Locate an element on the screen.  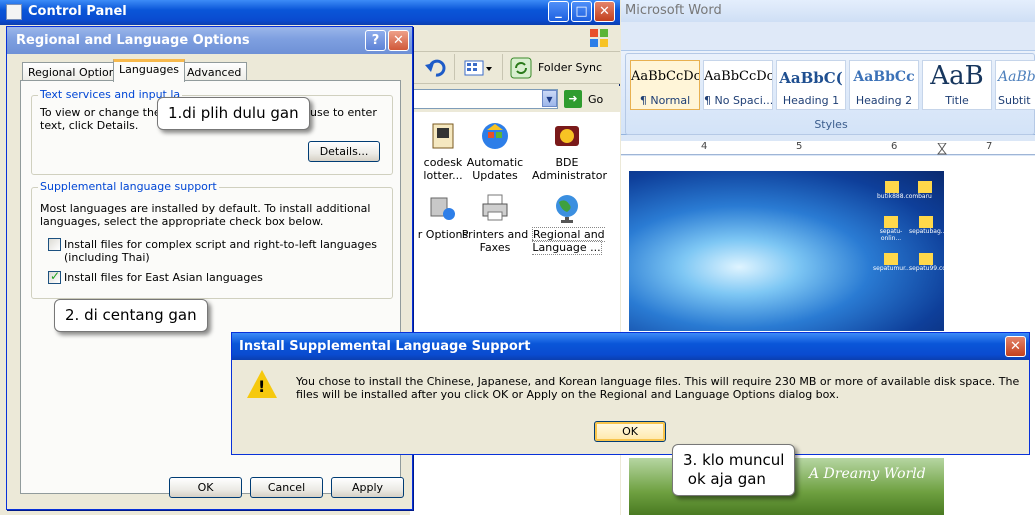
folder-sync-button: Folder Sync is located at coordinates (565, 68).